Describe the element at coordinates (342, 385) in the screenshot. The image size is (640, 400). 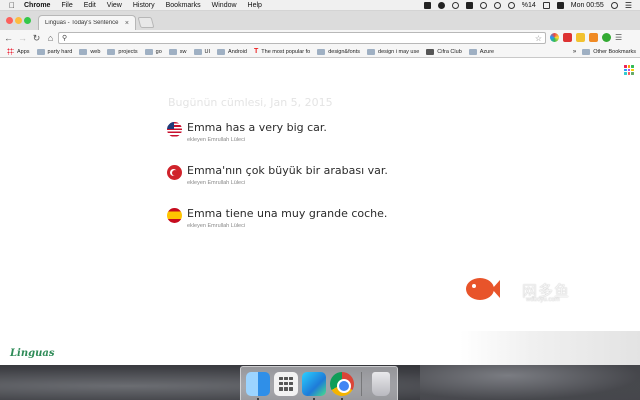
I see `chrome-icon` at that location.